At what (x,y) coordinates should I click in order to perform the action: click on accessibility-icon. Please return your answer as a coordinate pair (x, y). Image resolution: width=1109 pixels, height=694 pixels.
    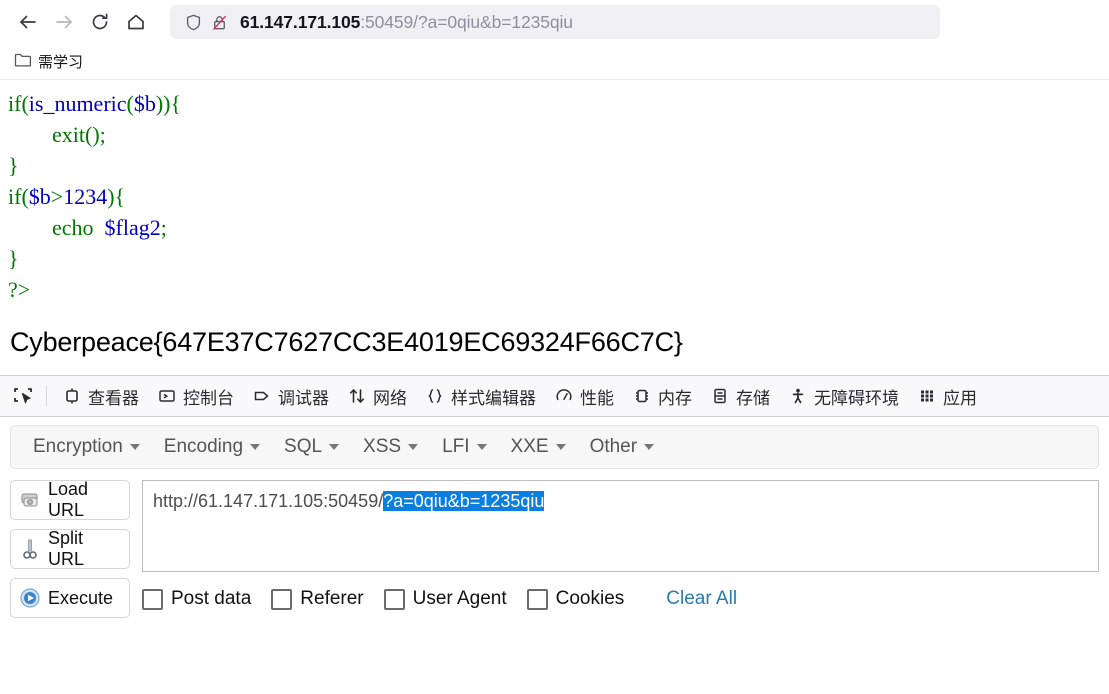
    Looking at the image, I should click on (798, 396).